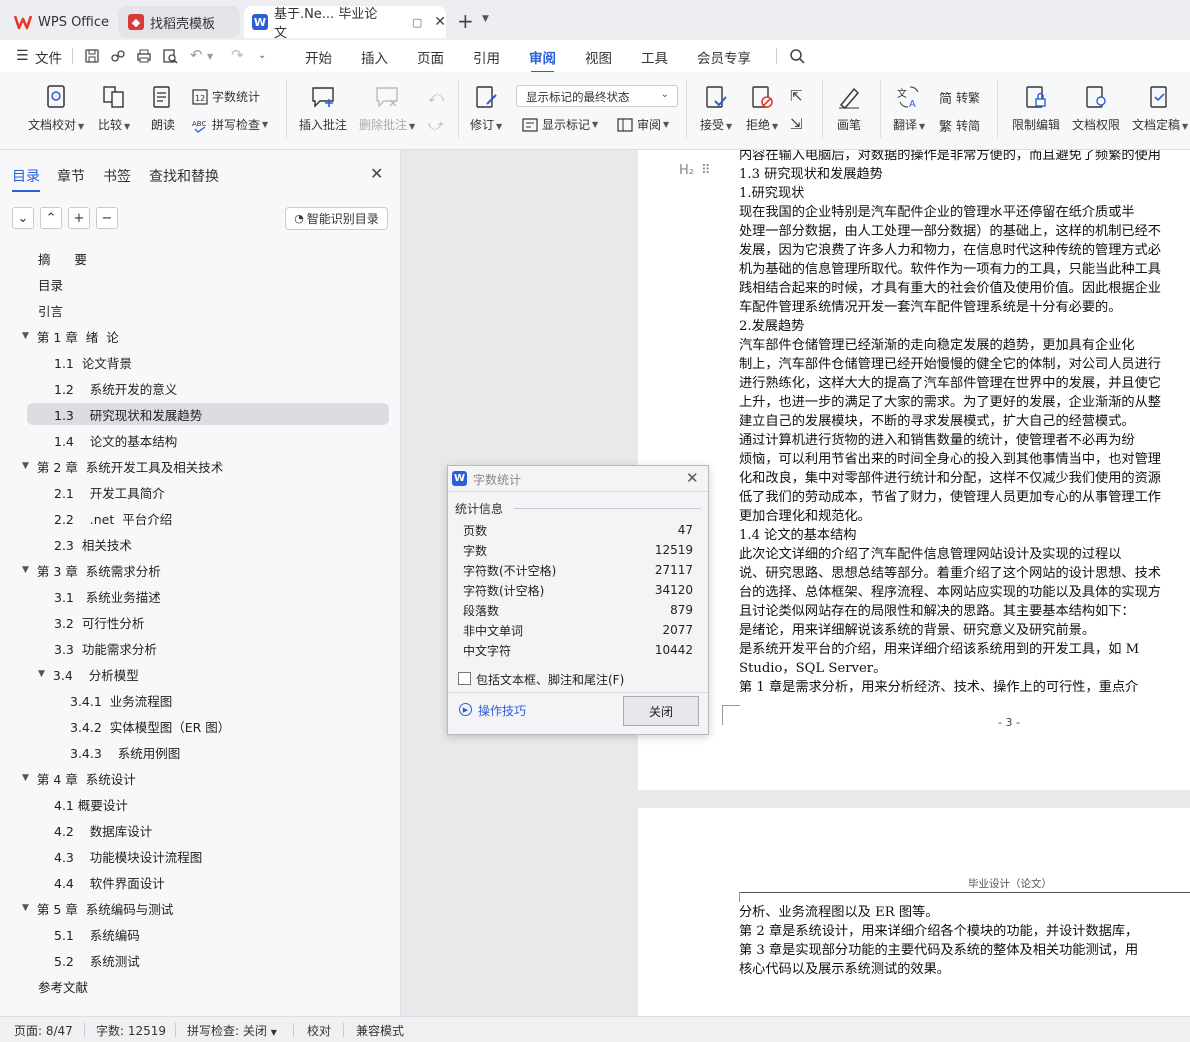 Image resolution: width=1190 pixels, height=1042 pixels. What do you see at coordinates (115, 388) in the screenshot?
I see `toc-item: 1.2 系统开发的意义` at bounding box center [115, 388].